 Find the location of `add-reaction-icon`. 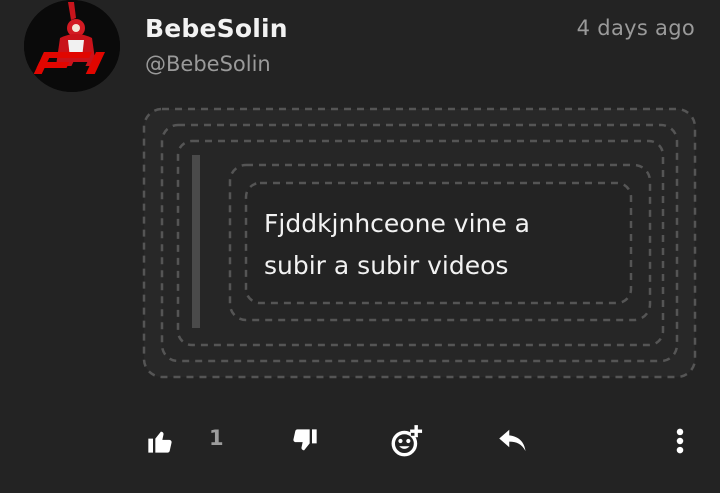

add-reaction-icon is located at coordinates (407, 441).